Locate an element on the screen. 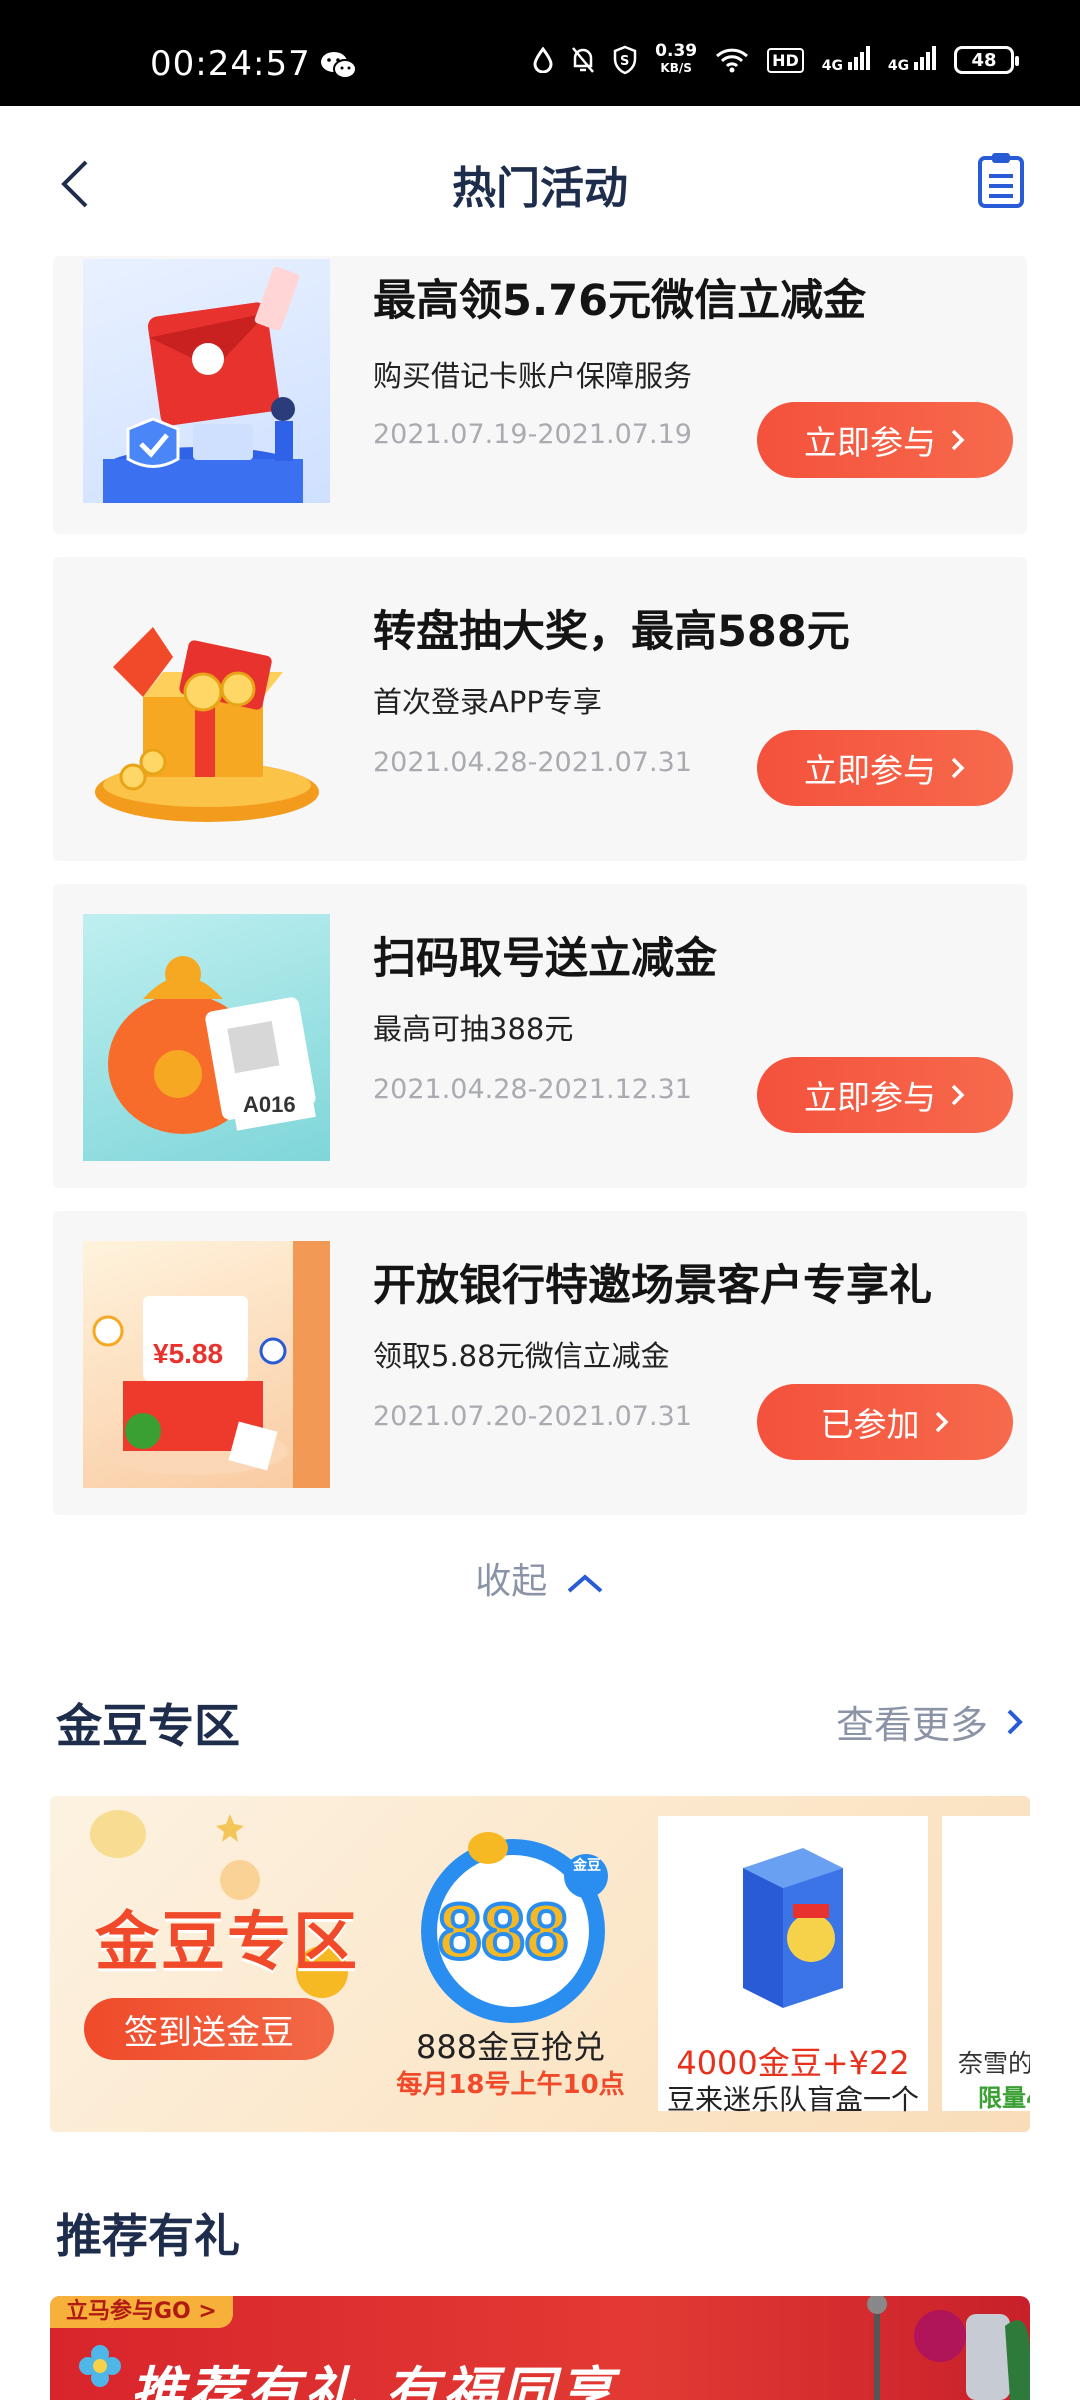 This screenshot has height=2400, width=1080. activity-thumbnail: ¥5.88 is located at coordinates (206, 1364).